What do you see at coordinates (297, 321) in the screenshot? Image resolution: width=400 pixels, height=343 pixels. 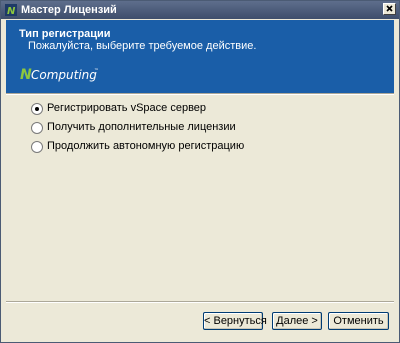 I see `next-button: Далее >` at bounding box center [297, 321].